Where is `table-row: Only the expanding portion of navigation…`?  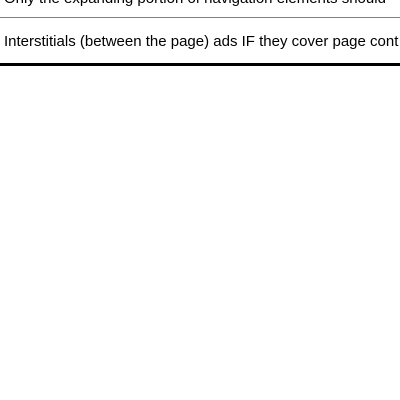
table-row: Only the expanding portion of navigation… is located at coordinates (200, 9).